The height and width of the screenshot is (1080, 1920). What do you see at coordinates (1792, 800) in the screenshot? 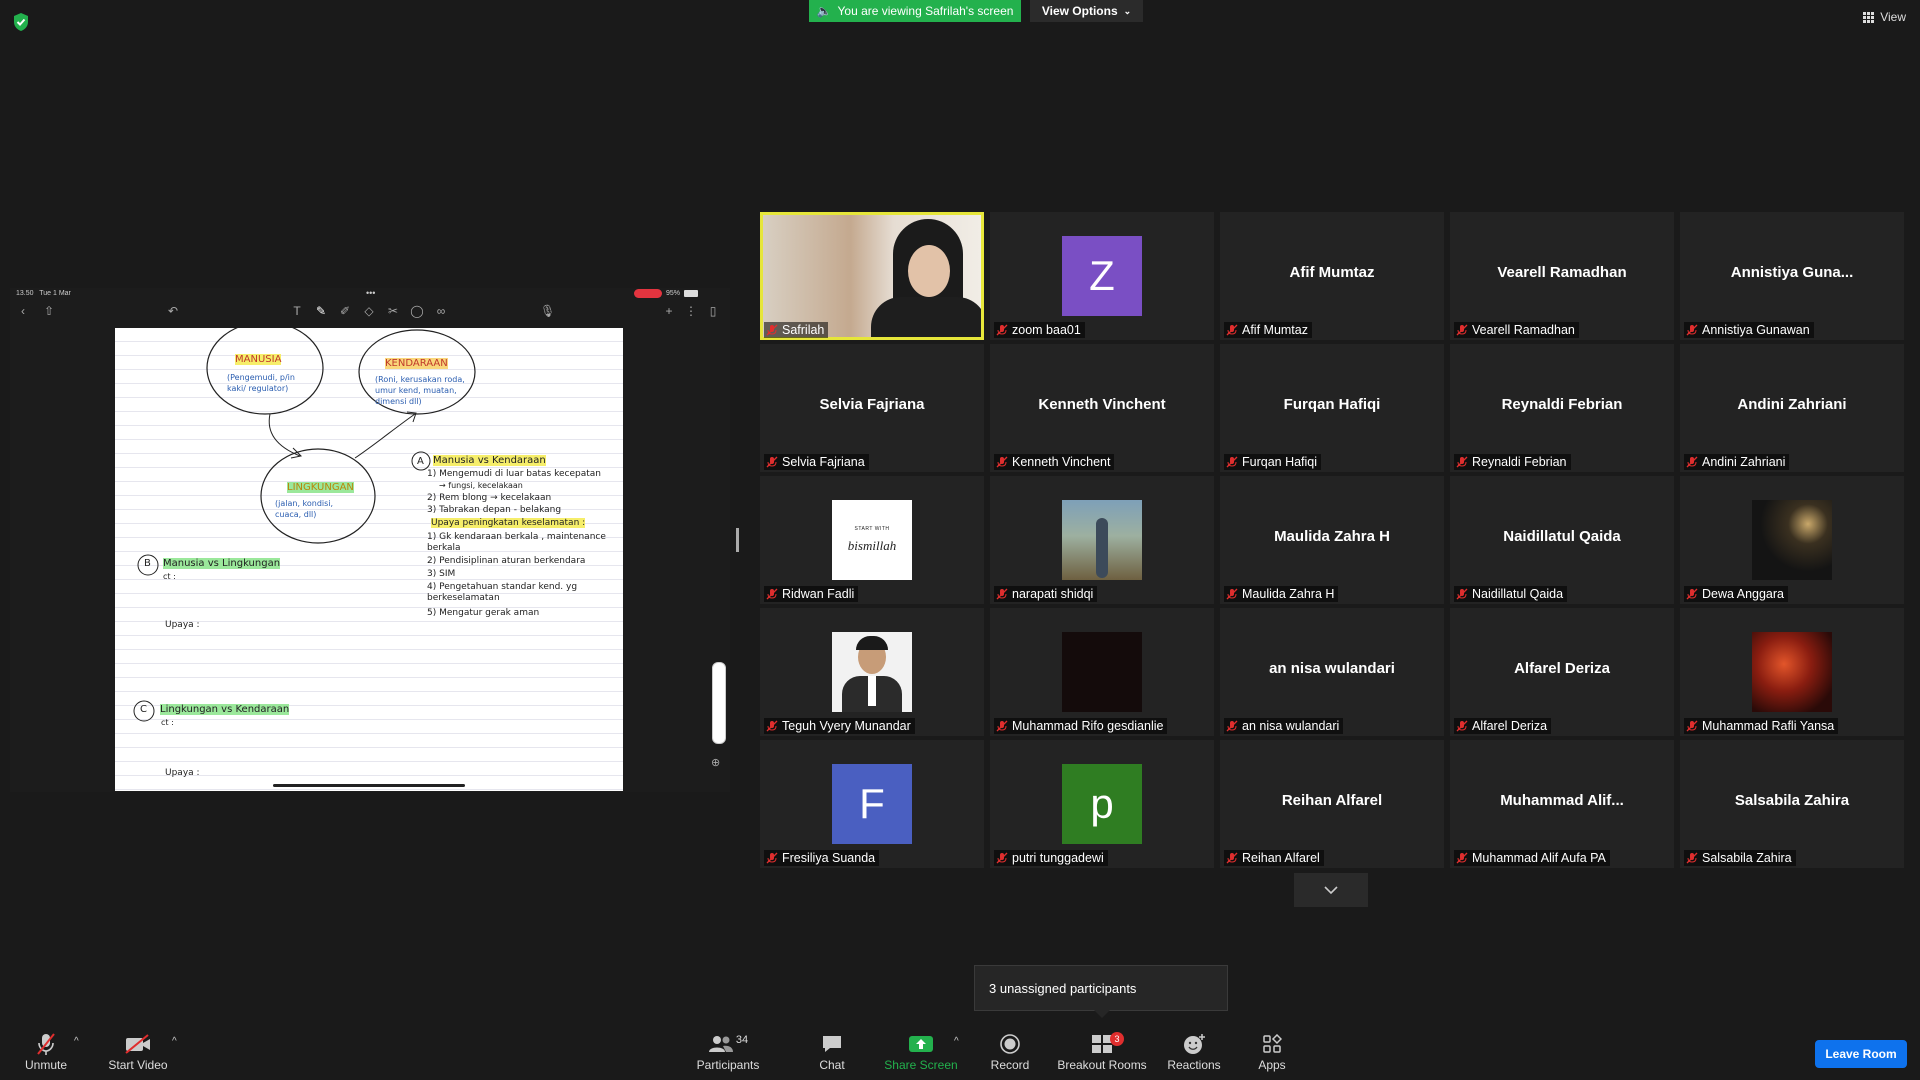
I see `participant-display-name: Salsabila Zahira` at bounding box center [1792, 800].